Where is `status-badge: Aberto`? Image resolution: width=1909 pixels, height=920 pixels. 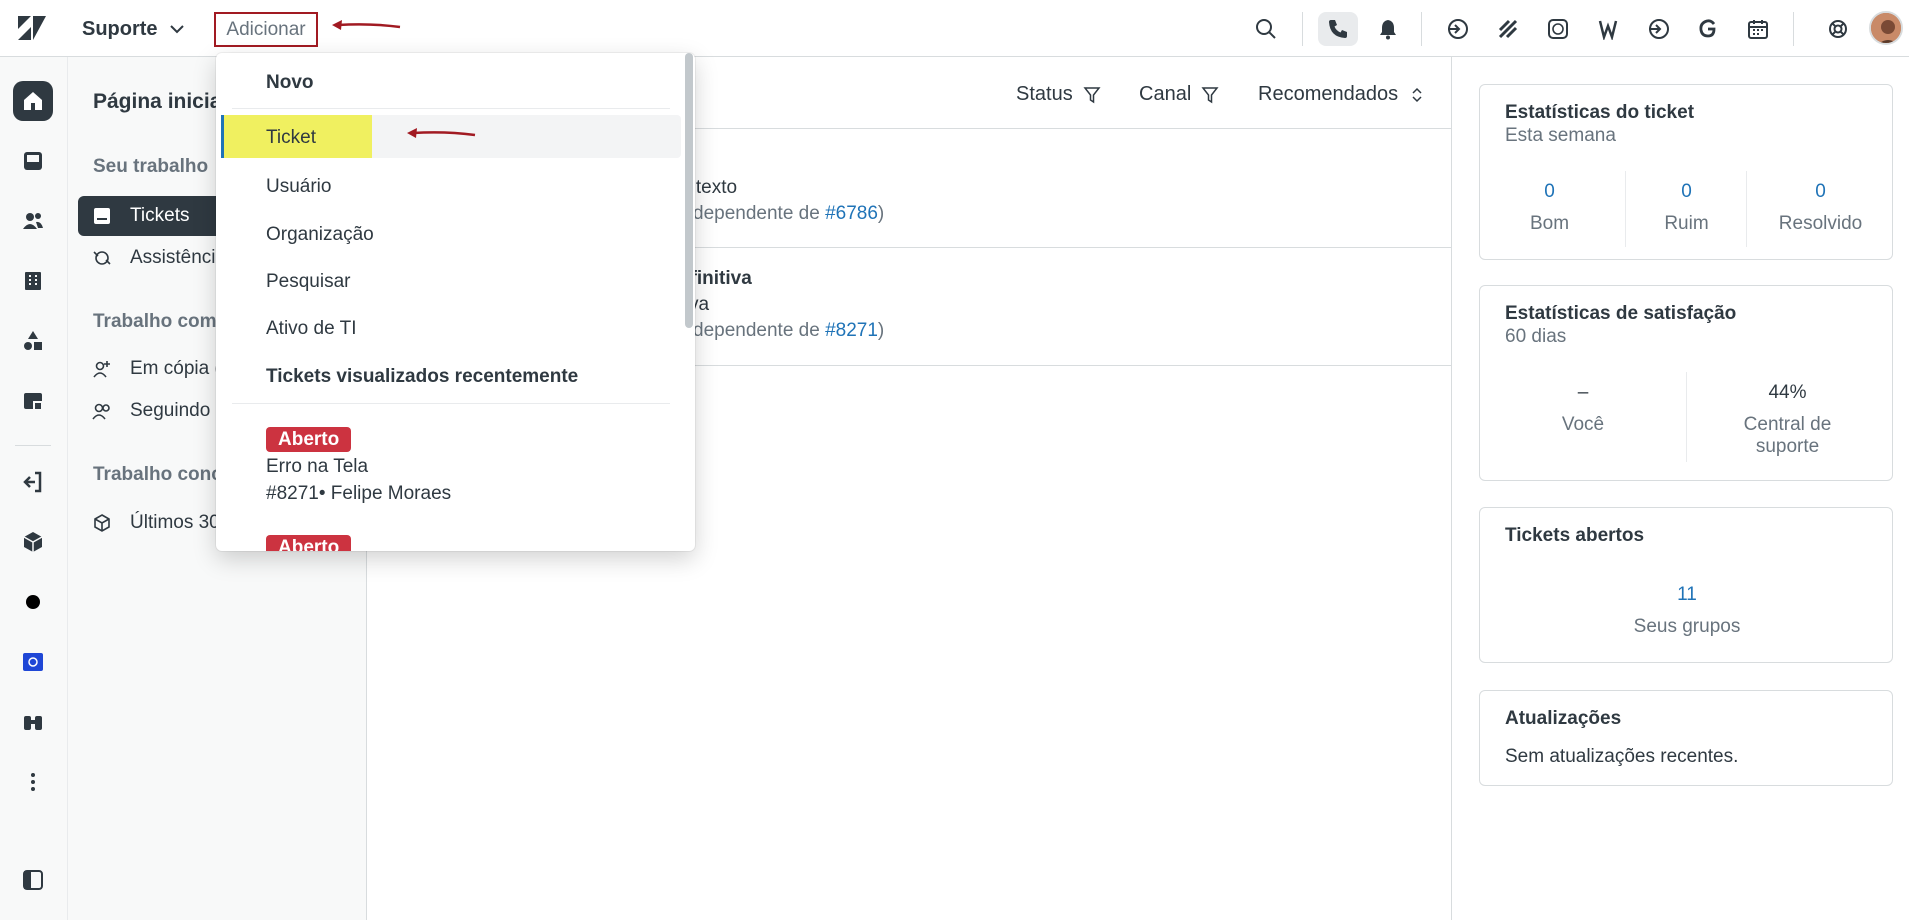 status-badge: Aberto is located at coordinates (309, 543).